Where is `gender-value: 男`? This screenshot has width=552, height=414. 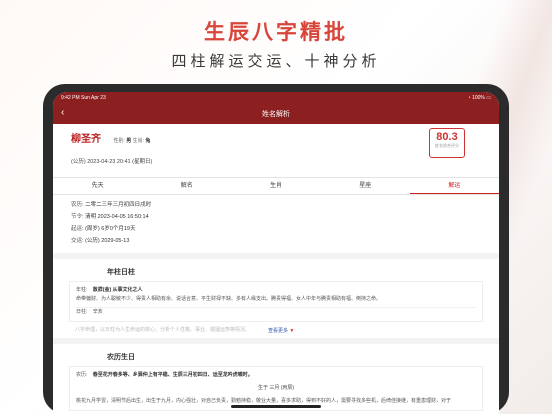 gender-value: 男 is located at coordinates (129, 141).